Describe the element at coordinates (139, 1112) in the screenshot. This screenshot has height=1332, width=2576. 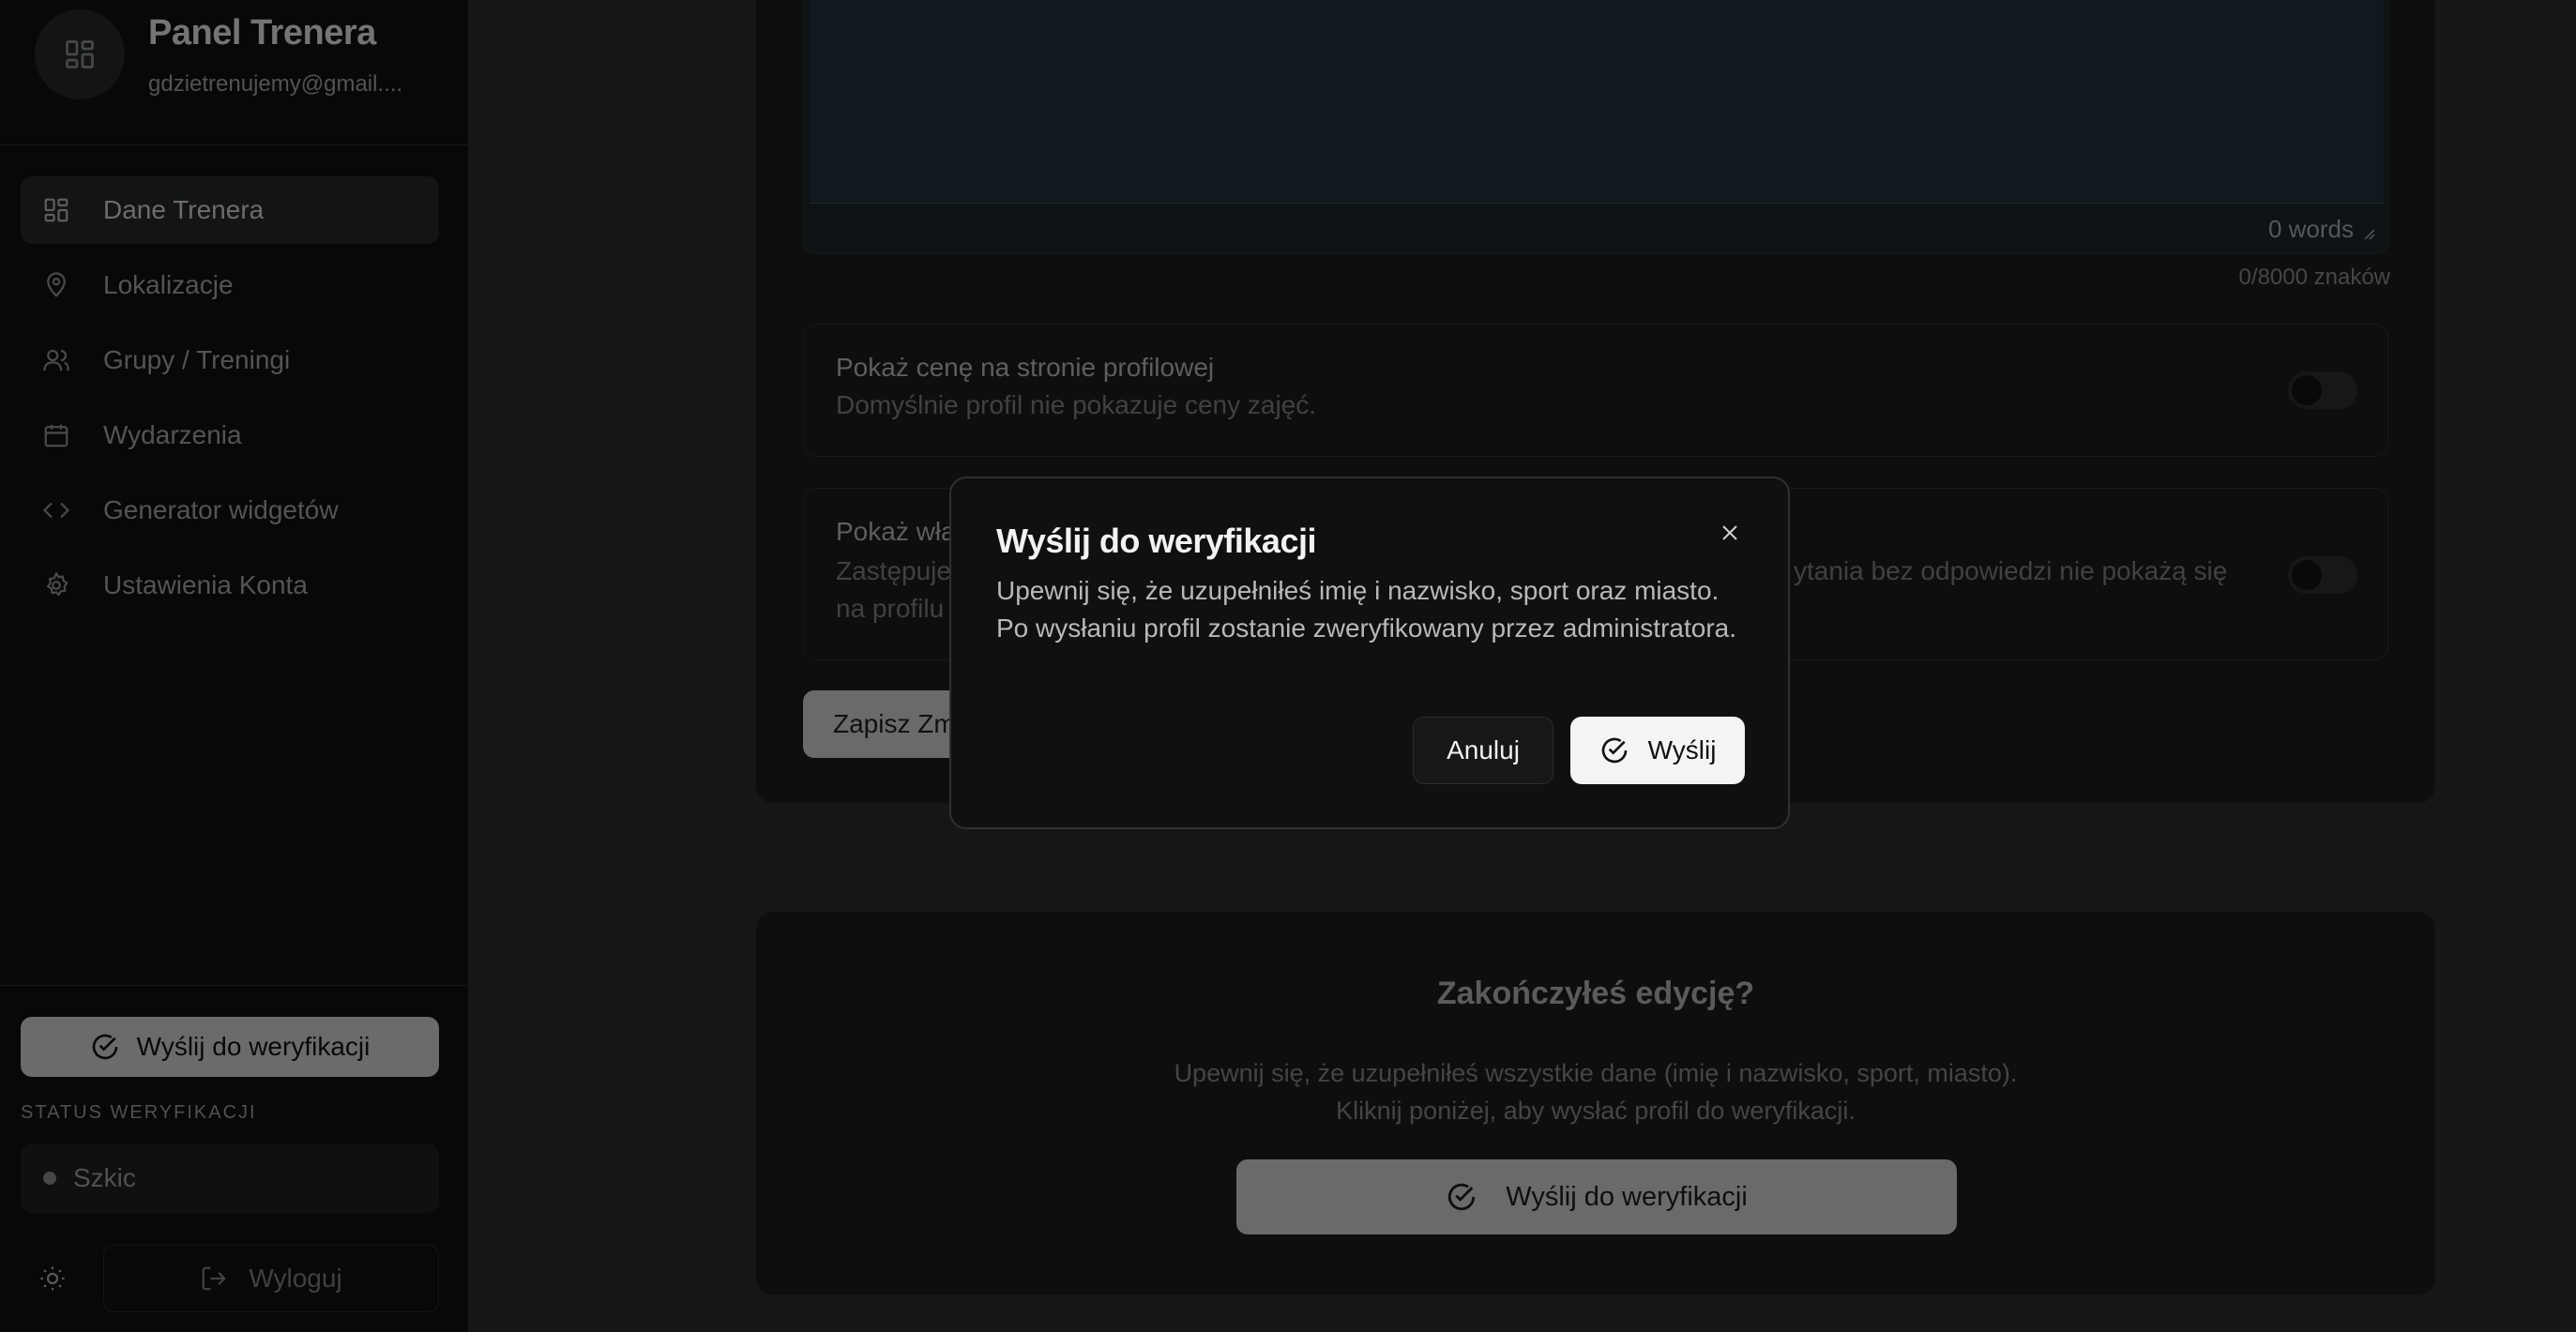
I see `status-label: STATUS WERYFIKACJI` at that location.